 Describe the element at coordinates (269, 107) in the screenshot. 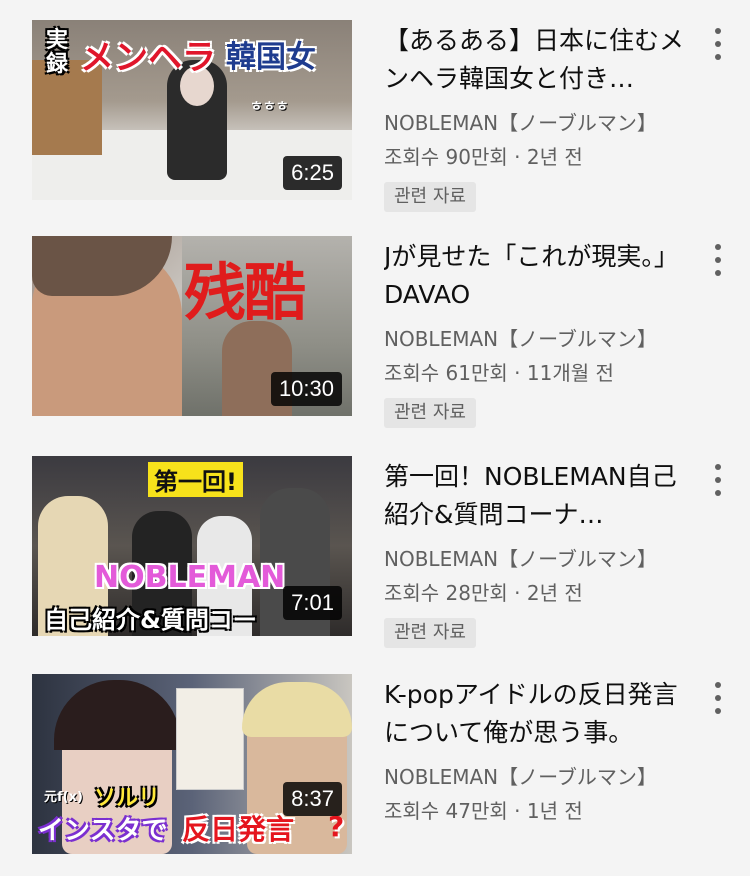

I see `thumb-text-hhh: ㅎㅎㅎ` at that location.